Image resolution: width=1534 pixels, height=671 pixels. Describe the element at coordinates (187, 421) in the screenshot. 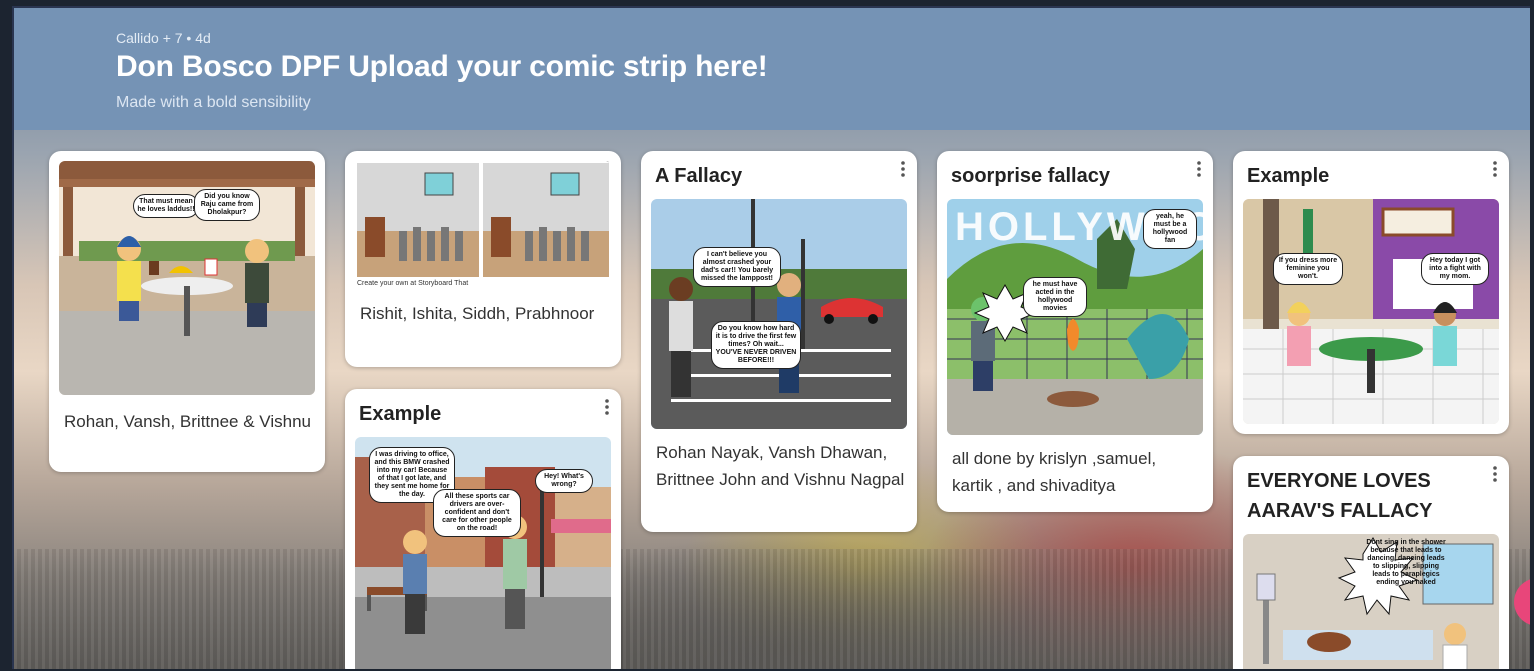

I see `post-caption: Rohan, Vansh, Brittnee & Vishnu` at that location.